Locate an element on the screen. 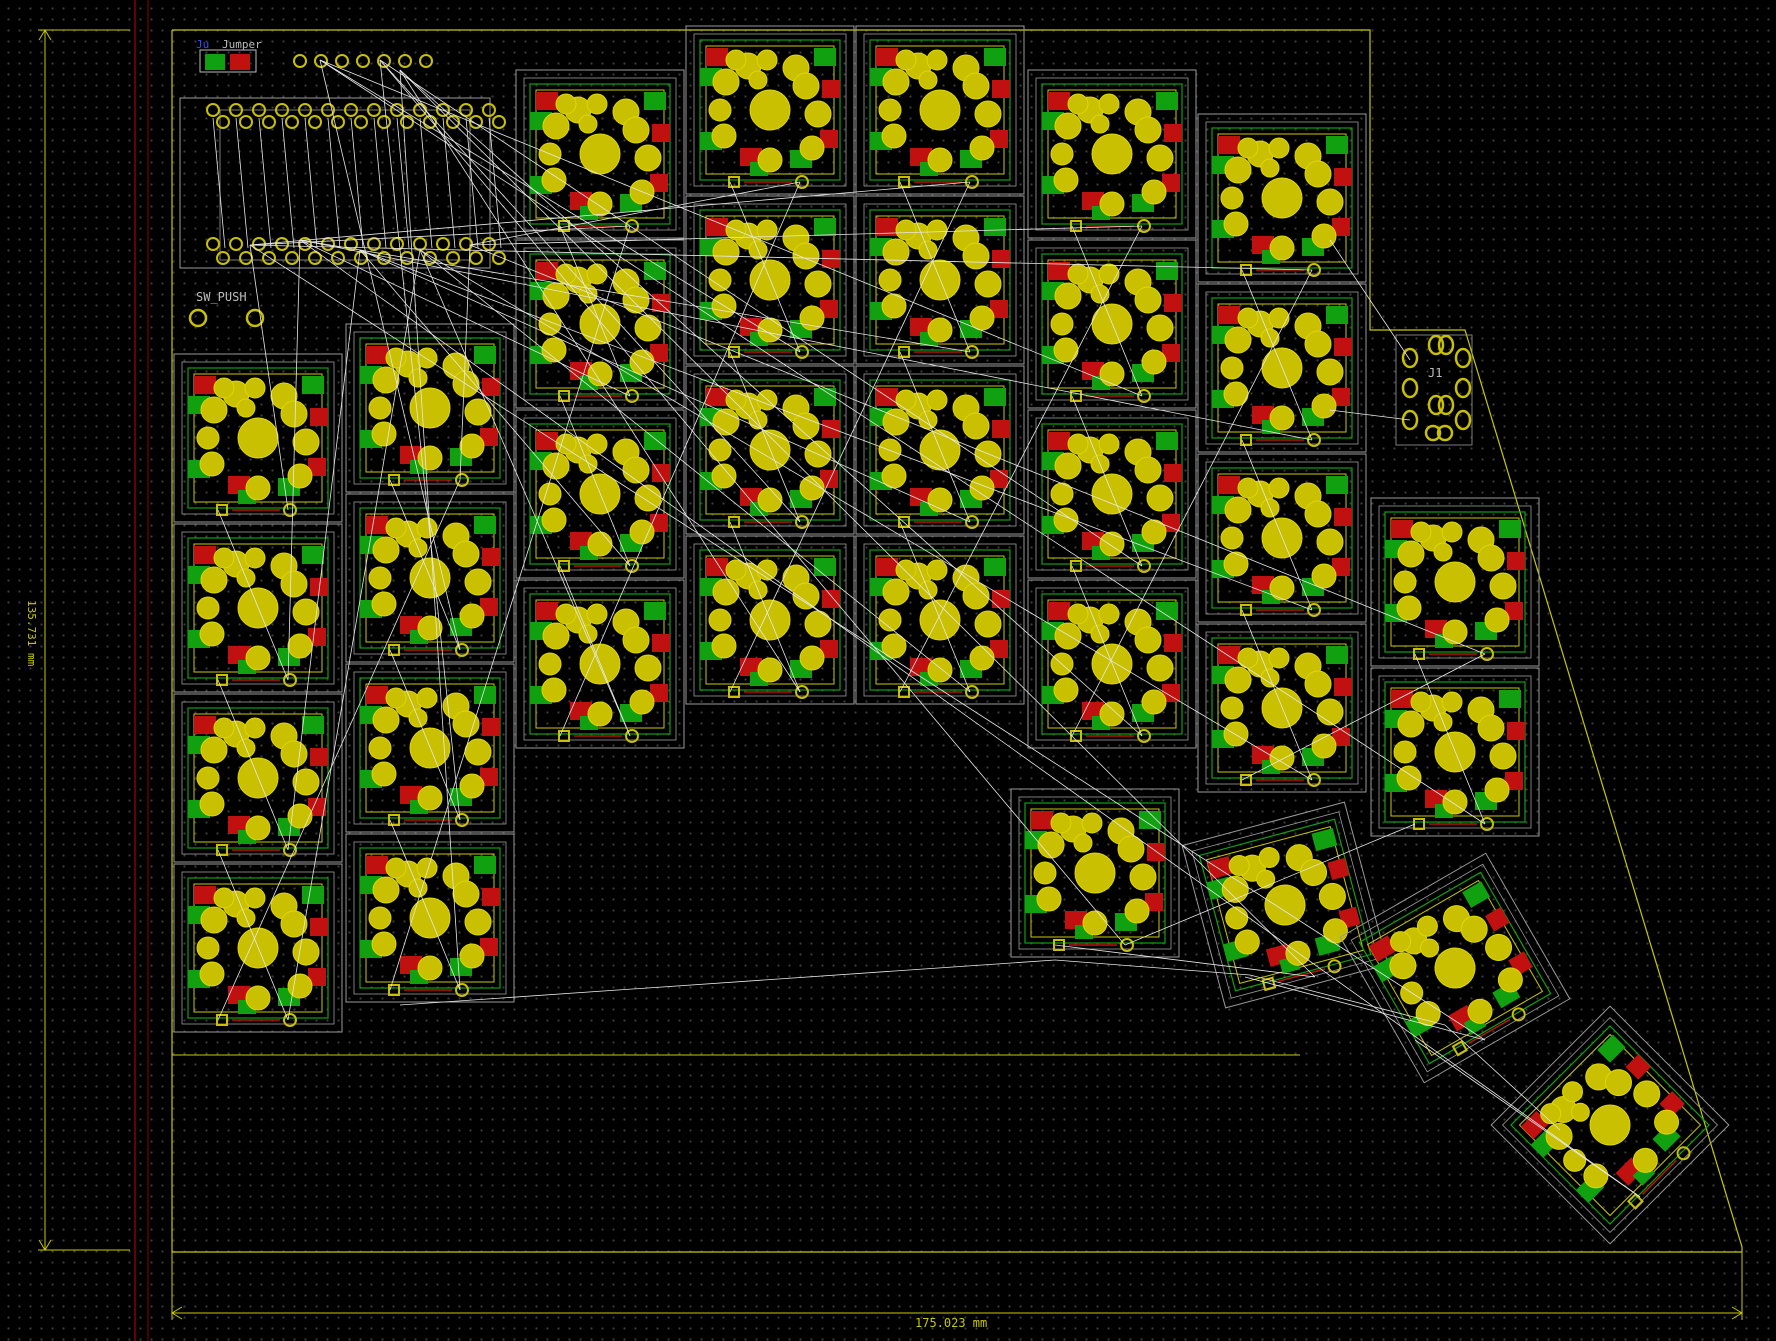 This screenshot has height=1341, width=1776. mcu-footprint is located at coordinates (342, 183).